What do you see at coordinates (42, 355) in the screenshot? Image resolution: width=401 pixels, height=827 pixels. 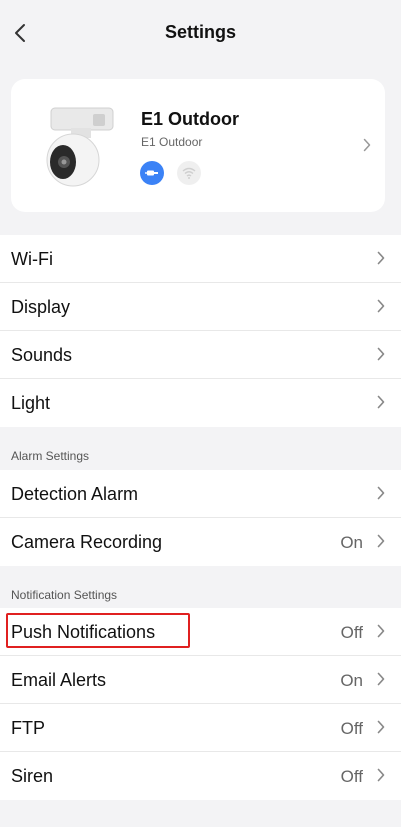 I see `row-label: Sounds` at bounding box center [42, 355].